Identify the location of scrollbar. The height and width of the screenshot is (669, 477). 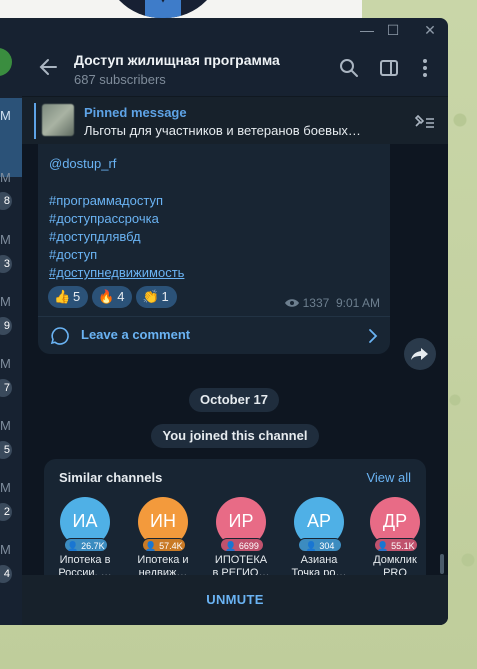
(442, 564).